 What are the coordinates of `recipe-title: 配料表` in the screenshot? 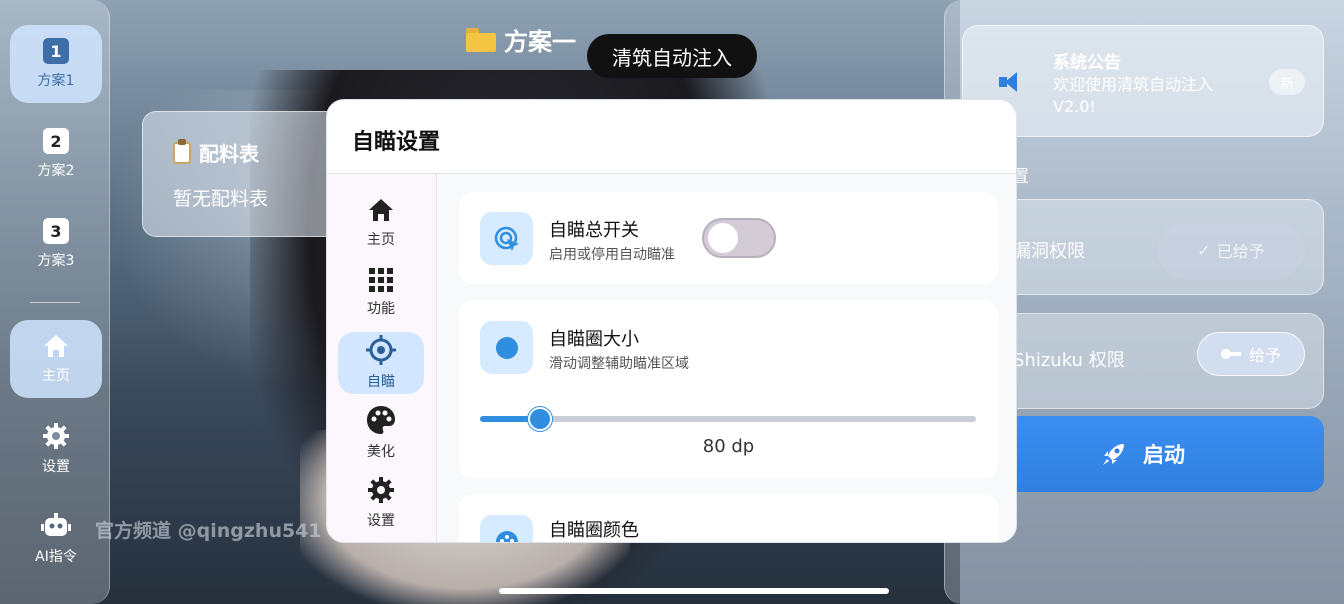 It's located at (216, 152).